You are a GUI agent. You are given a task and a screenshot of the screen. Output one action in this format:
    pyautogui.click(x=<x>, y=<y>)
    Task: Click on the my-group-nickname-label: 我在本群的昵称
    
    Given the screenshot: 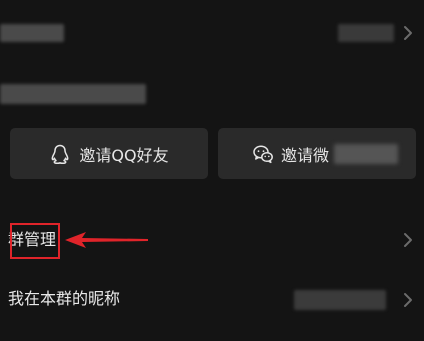 What is the action you would take?
    pyautogui.click(x=64, y=298)
    